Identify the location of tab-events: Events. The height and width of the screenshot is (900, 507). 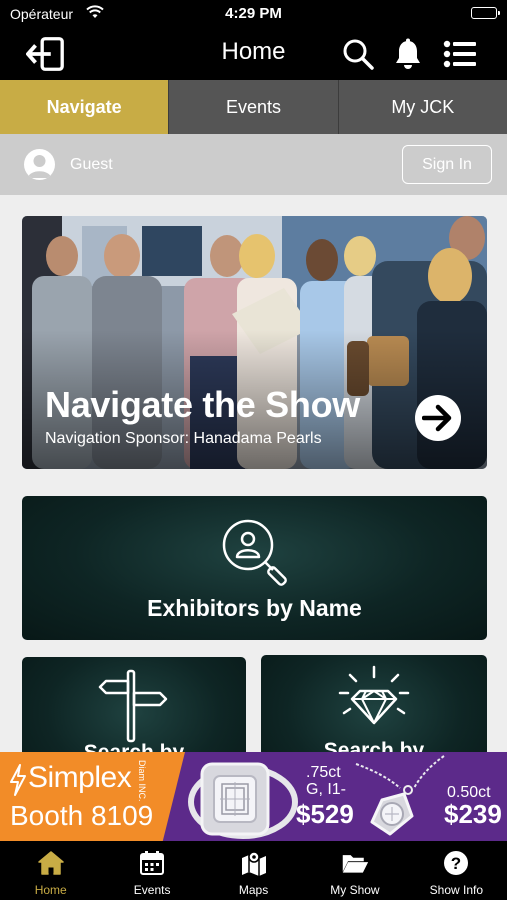
(253, 107).